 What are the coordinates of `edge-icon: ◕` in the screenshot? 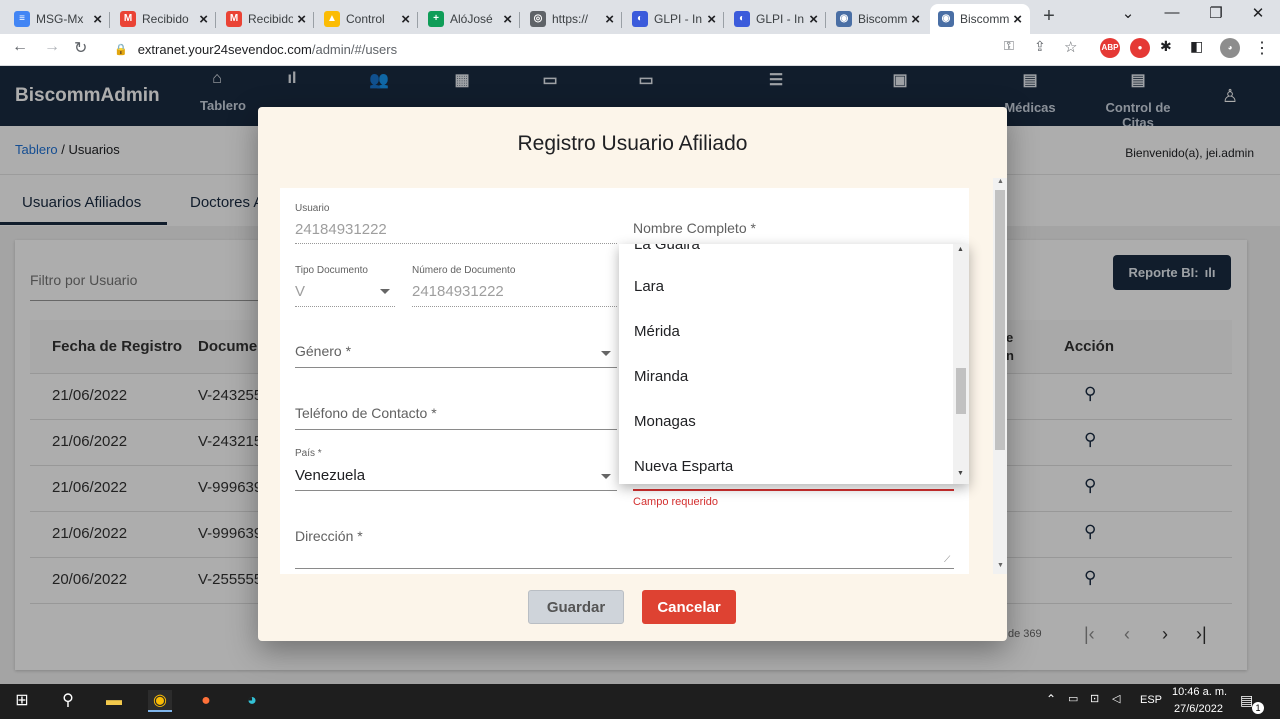 It's located at (252, 701).